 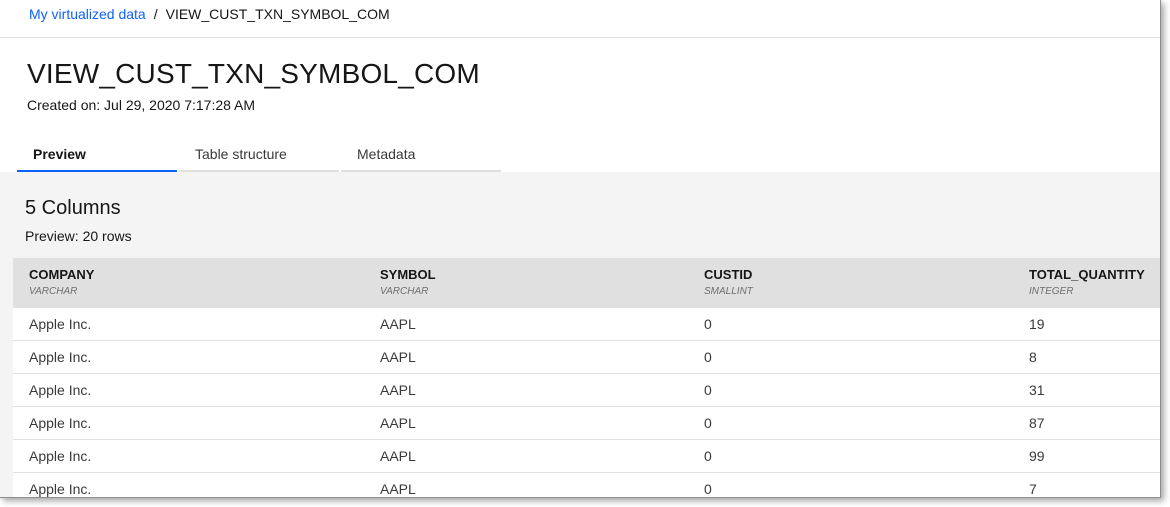 I want to click on created-date: Created on: Jul 29, 2020 7:17:28 AM, so click(x=141, y=105).